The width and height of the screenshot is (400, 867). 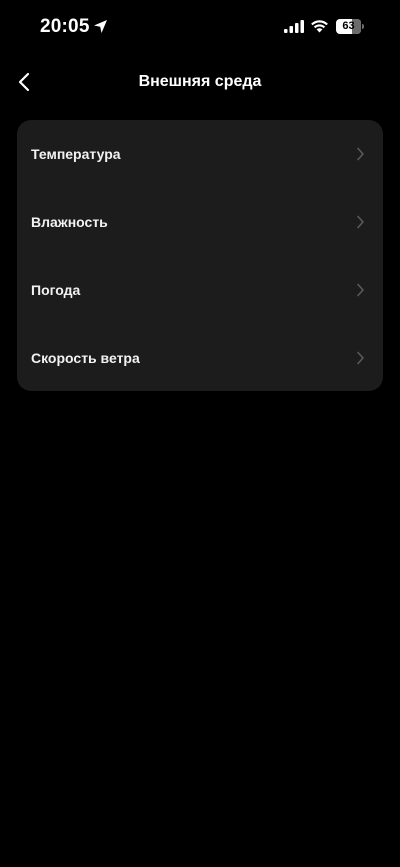 I want to click on battery-indicator: 63, so click(x=351, y=26).